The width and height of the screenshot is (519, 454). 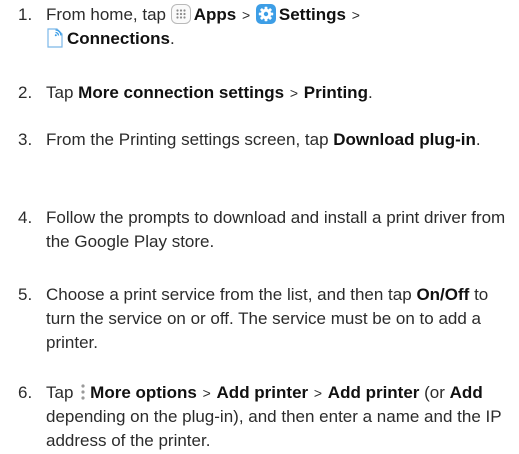 I want to click on step-number: 3., so click(x=25, y=139).